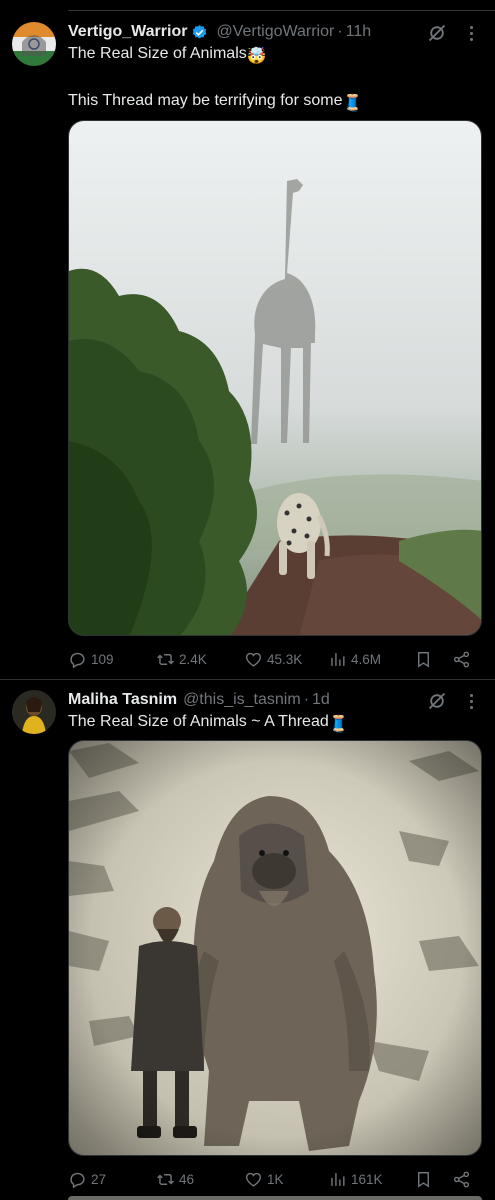  Describe the element at coordinates (256, 56) in the screenshot. I see `exploding-head-emoji: 🤯` at that location.